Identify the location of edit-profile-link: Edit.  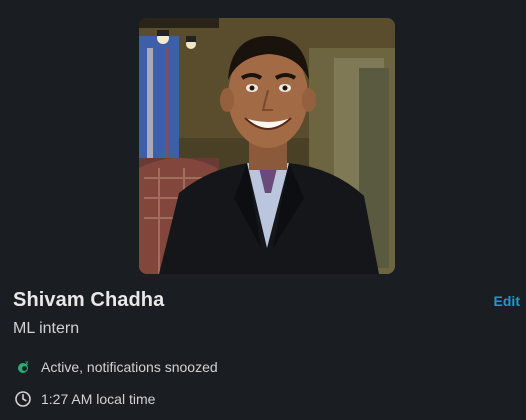
(507, 301).